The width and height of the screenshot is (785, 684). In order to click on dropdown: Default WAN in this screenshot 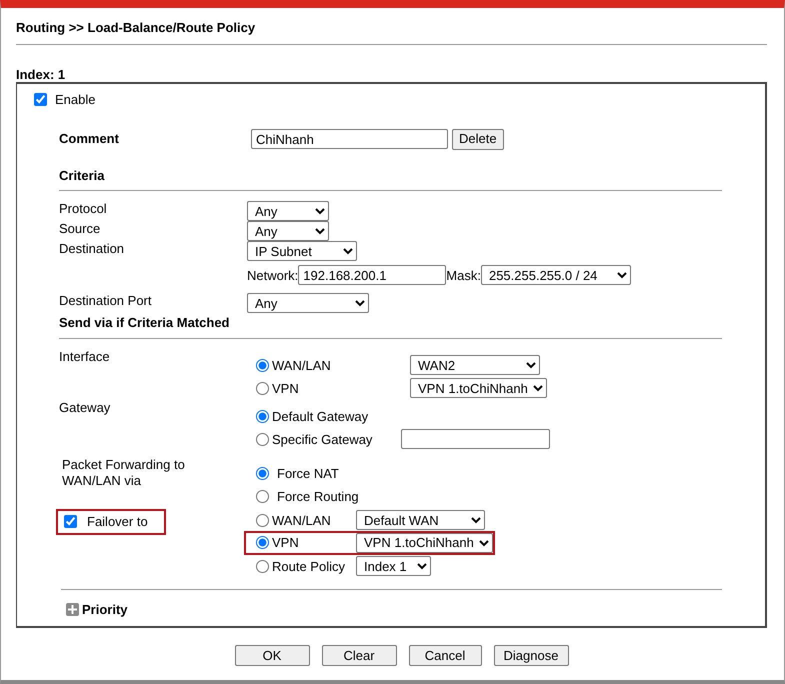, I will do `click(420, 520)`.